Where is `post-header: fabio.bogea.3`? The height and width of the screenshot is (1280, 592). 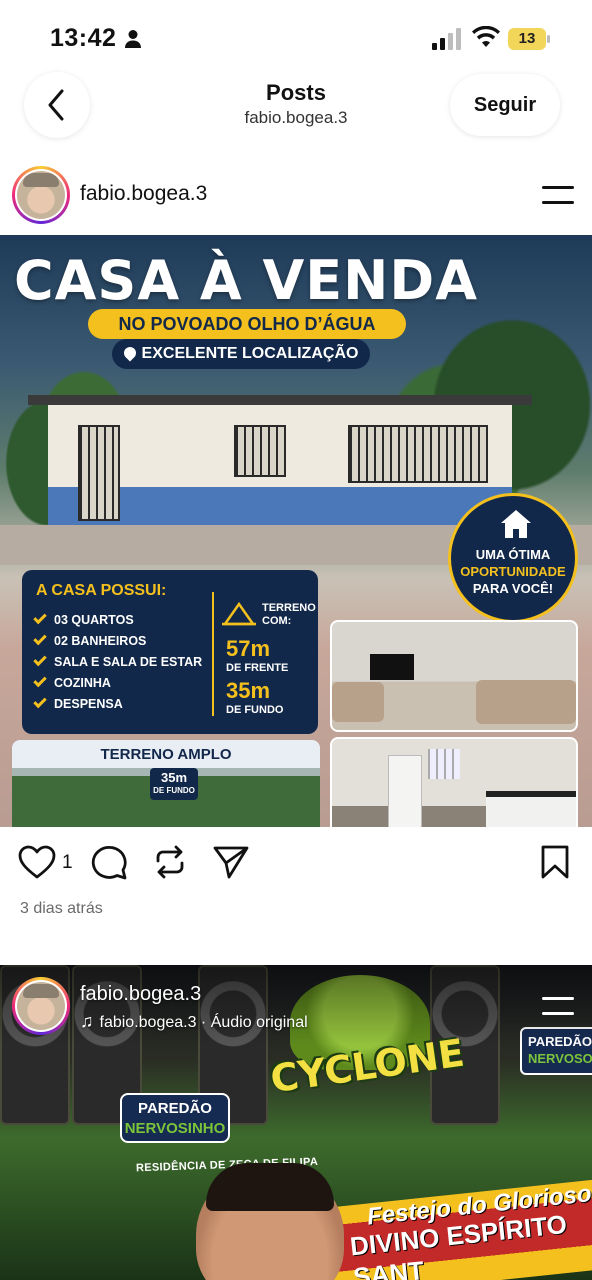
post-header: fabio.bogea.3 is located at coordinates (296, 195).